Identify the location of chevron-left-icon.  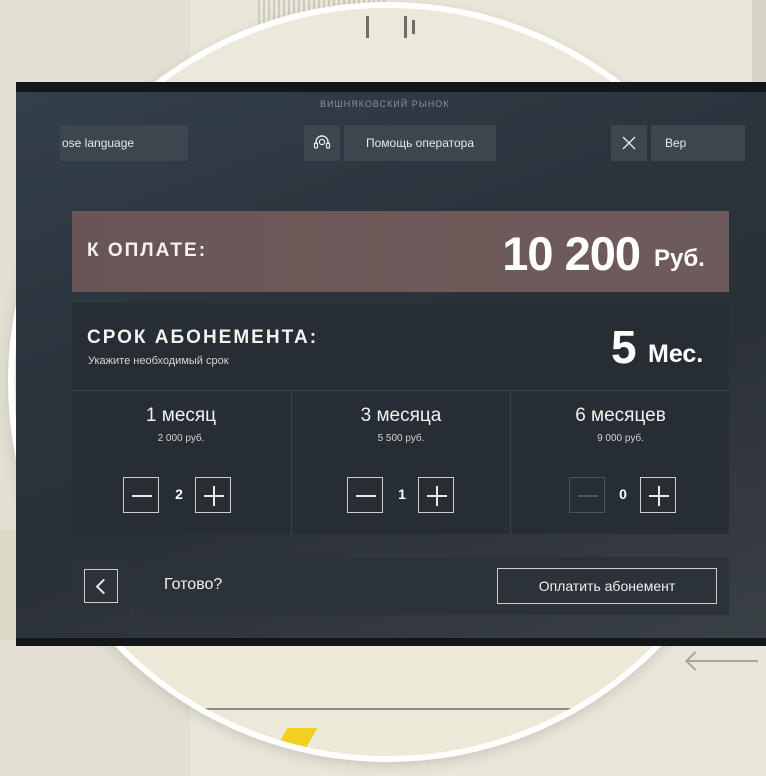
(103, 586).